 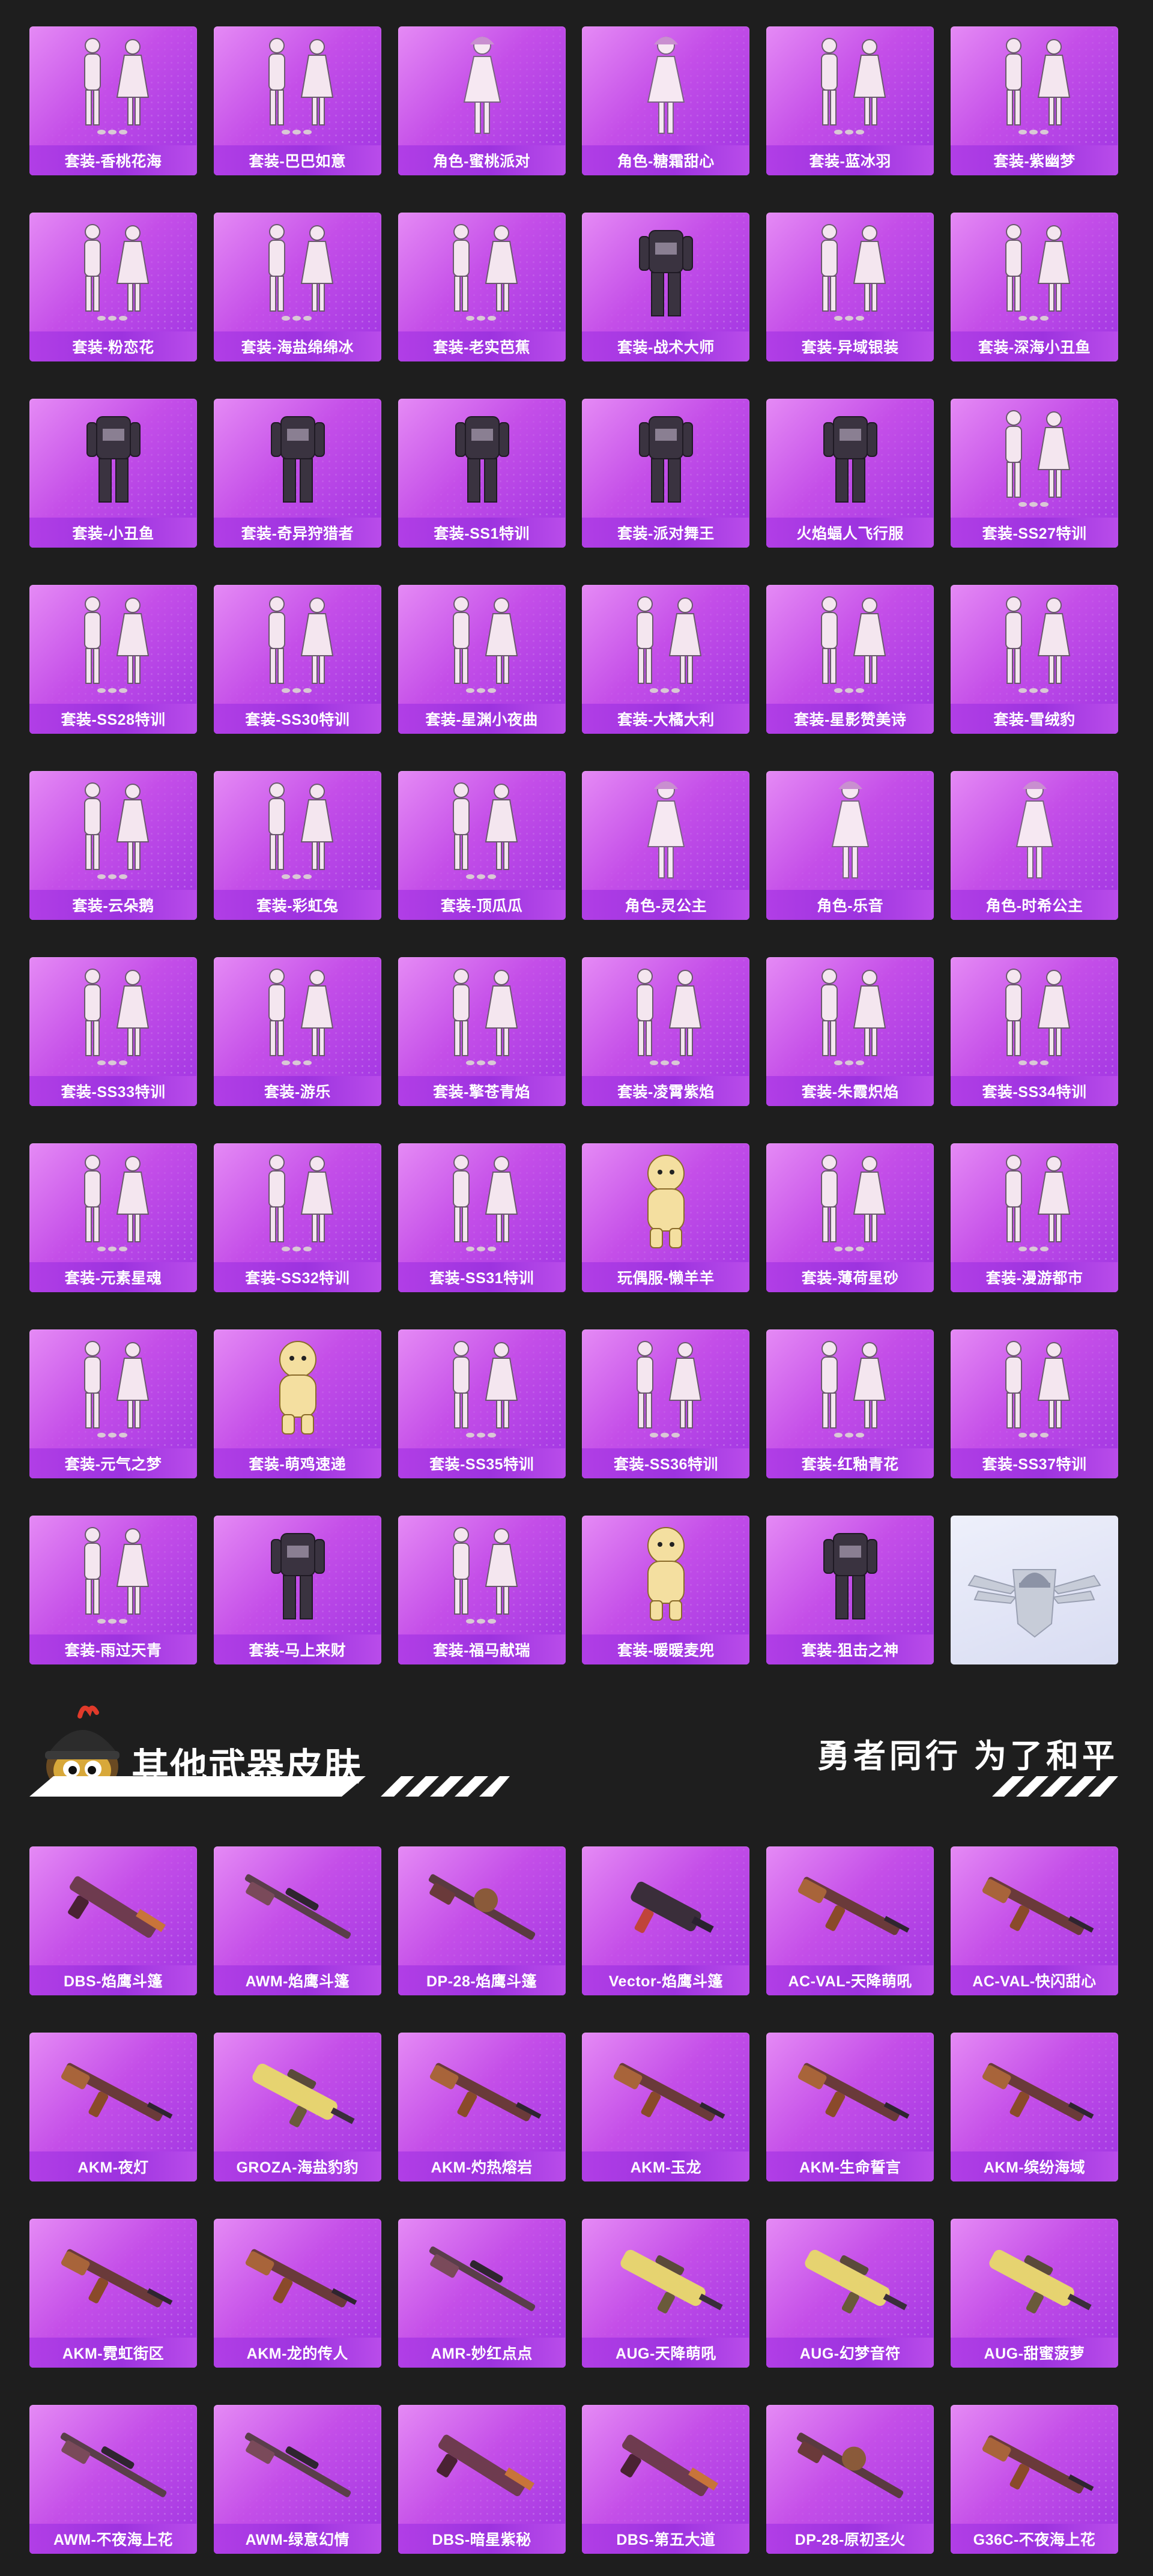 What do you see at coordinates (1034, 533) in the screenshot?
I see `outfit-card-label: 套装-SS27特训` at bounding box center [1034, 533].